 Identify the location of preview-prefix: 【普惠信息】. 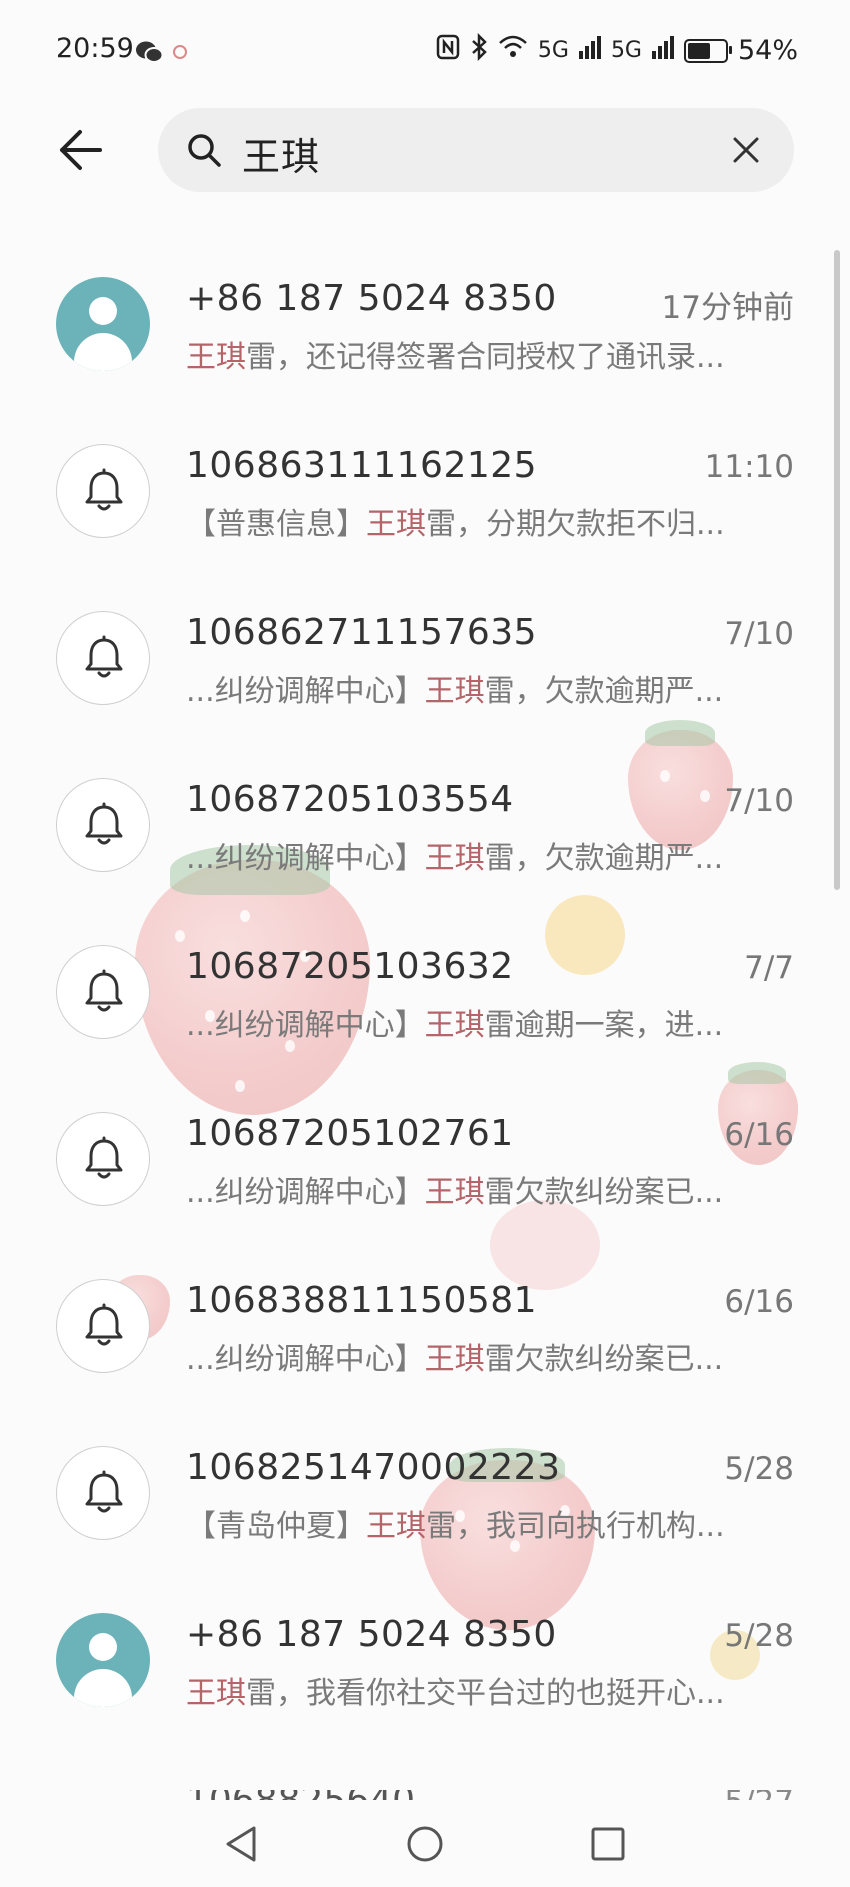
(276, 524).